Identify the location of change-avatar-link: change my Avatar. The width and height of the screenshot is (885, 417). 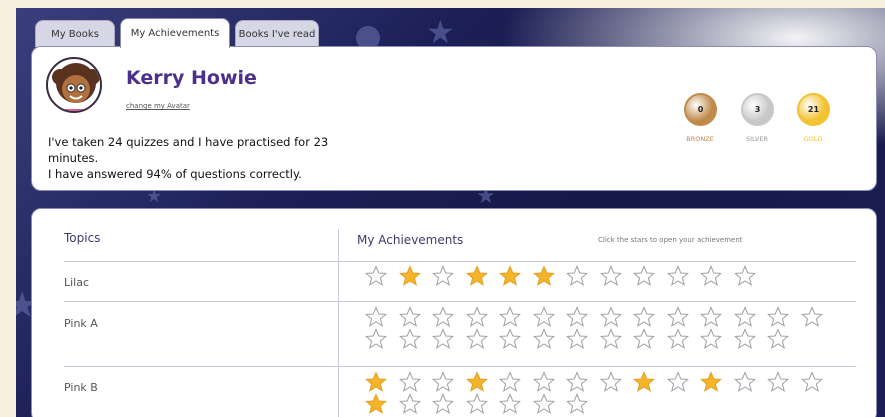
(158, 106).